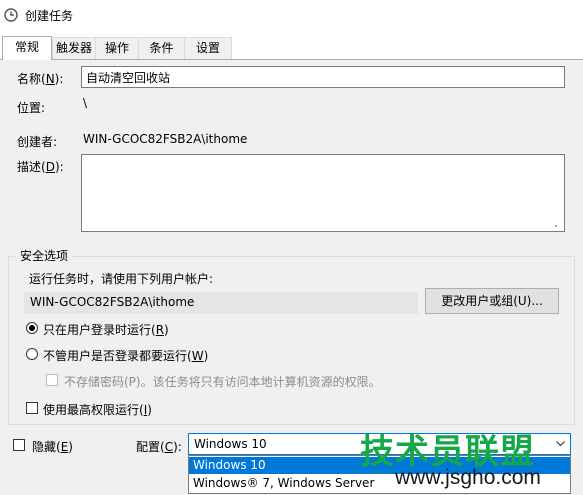  Describe the element at coordinates (52, 447) in the screenshot. I see `hidden-label: 隐藏(E)` at that location.